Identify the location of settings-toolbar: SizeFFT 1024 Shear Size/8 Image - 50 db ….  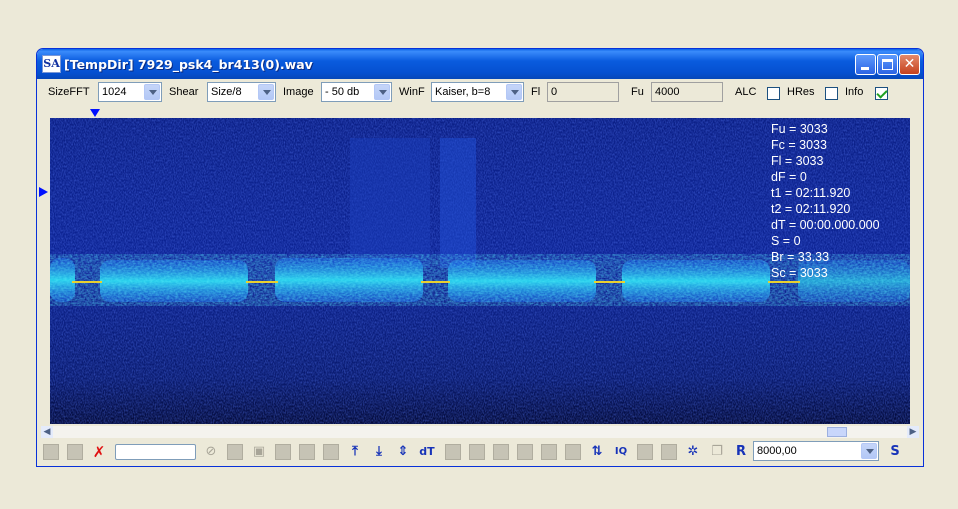
(480, 93).